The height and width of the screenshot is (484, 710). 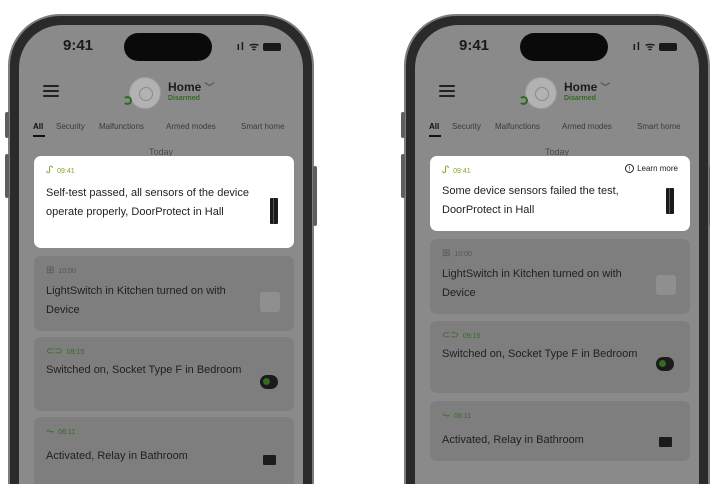 What do you see at coordinates (630, 169) in the screenshot?
I see `info-icon: !` at bounding box center [630, 169].